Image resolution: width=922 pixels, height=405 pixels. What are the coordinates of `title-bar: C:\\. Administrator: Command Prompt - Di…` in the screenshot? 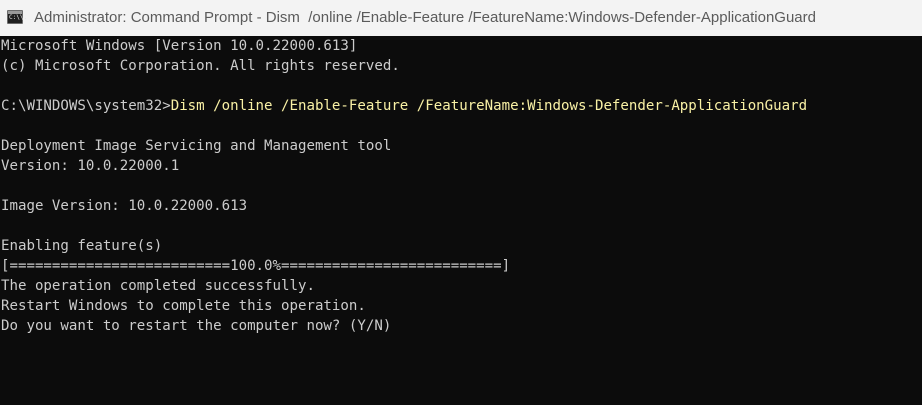 It's located at (461, 18).